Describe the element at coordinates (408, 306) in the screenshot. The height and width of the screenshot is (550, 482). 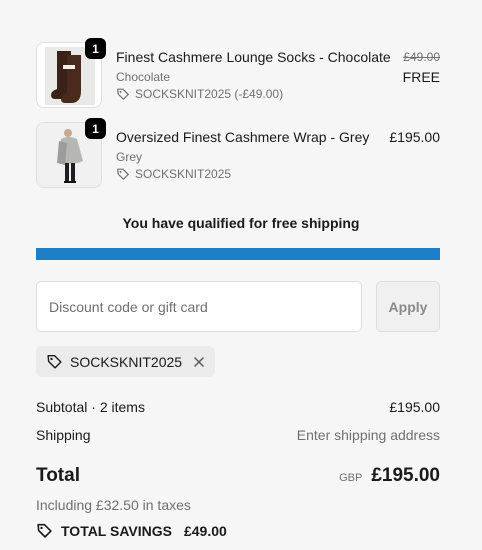
I see `apply-button: Apply` at that location.